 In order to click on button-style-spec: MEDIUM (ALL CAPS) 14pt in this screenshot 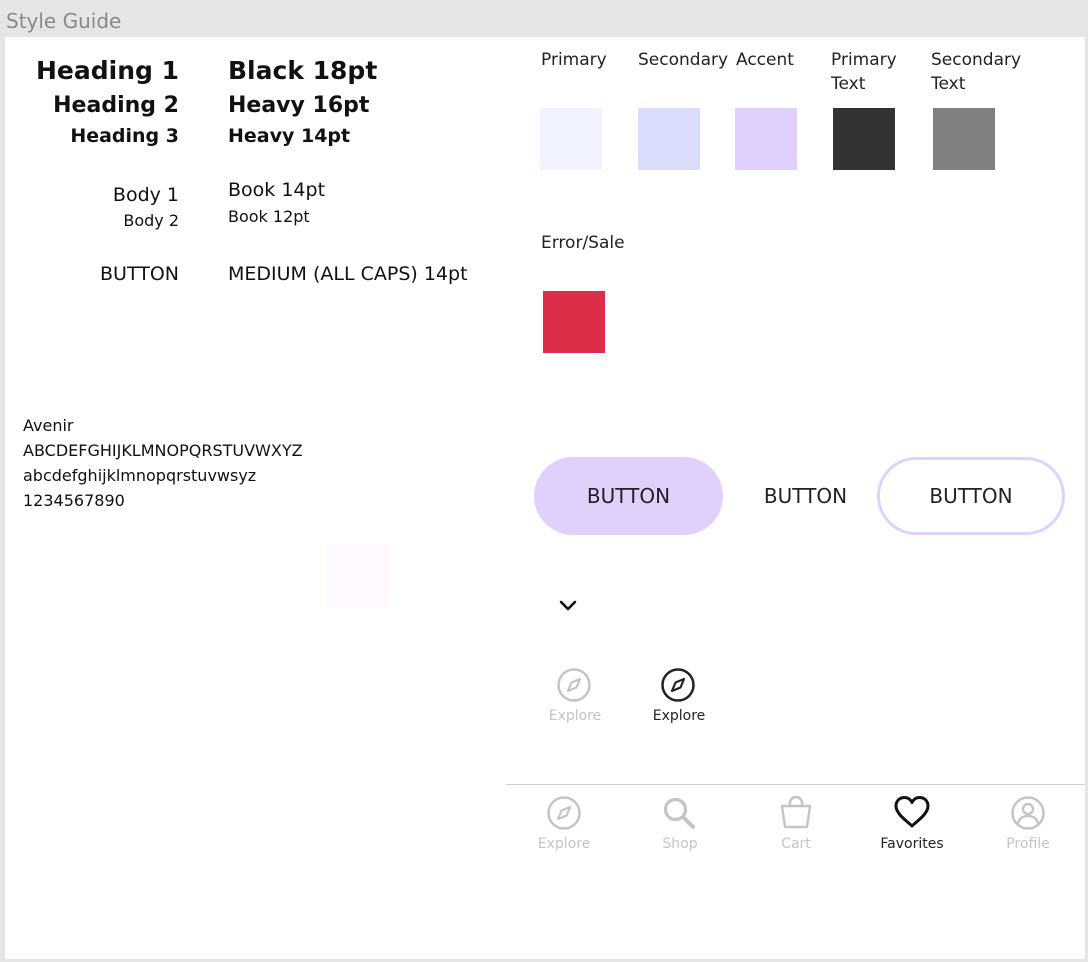, I will do `click(348, 274)`.